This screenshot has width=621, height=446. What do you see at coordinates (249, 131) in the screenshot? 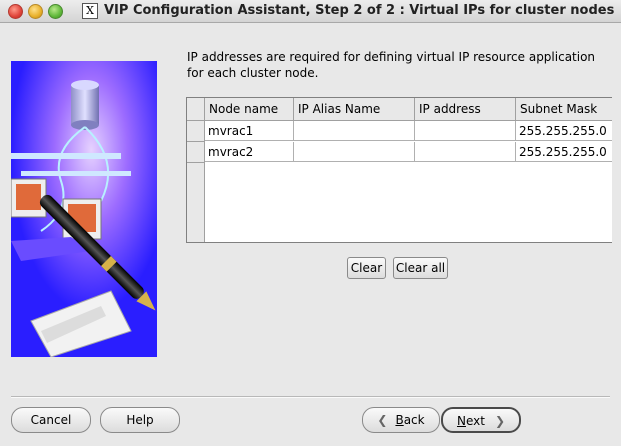
I see `cell-node-name: mvrac1` at bounding box center [249, 131].